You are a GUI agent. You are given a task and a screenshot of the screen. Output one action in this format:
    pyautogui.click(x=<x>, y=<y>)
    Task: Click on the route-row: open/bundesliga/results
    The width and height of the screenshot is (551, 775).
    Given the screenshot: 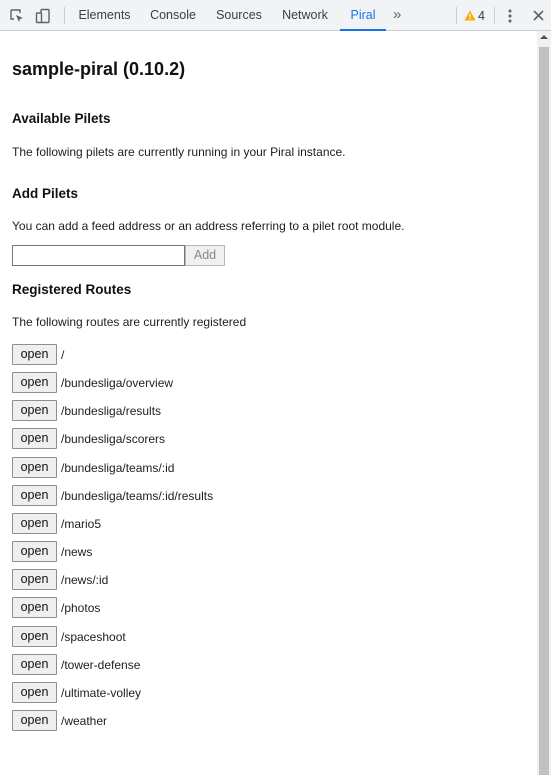 What is the action you would take?
    pyautogui.click(x=86, y=410)
    